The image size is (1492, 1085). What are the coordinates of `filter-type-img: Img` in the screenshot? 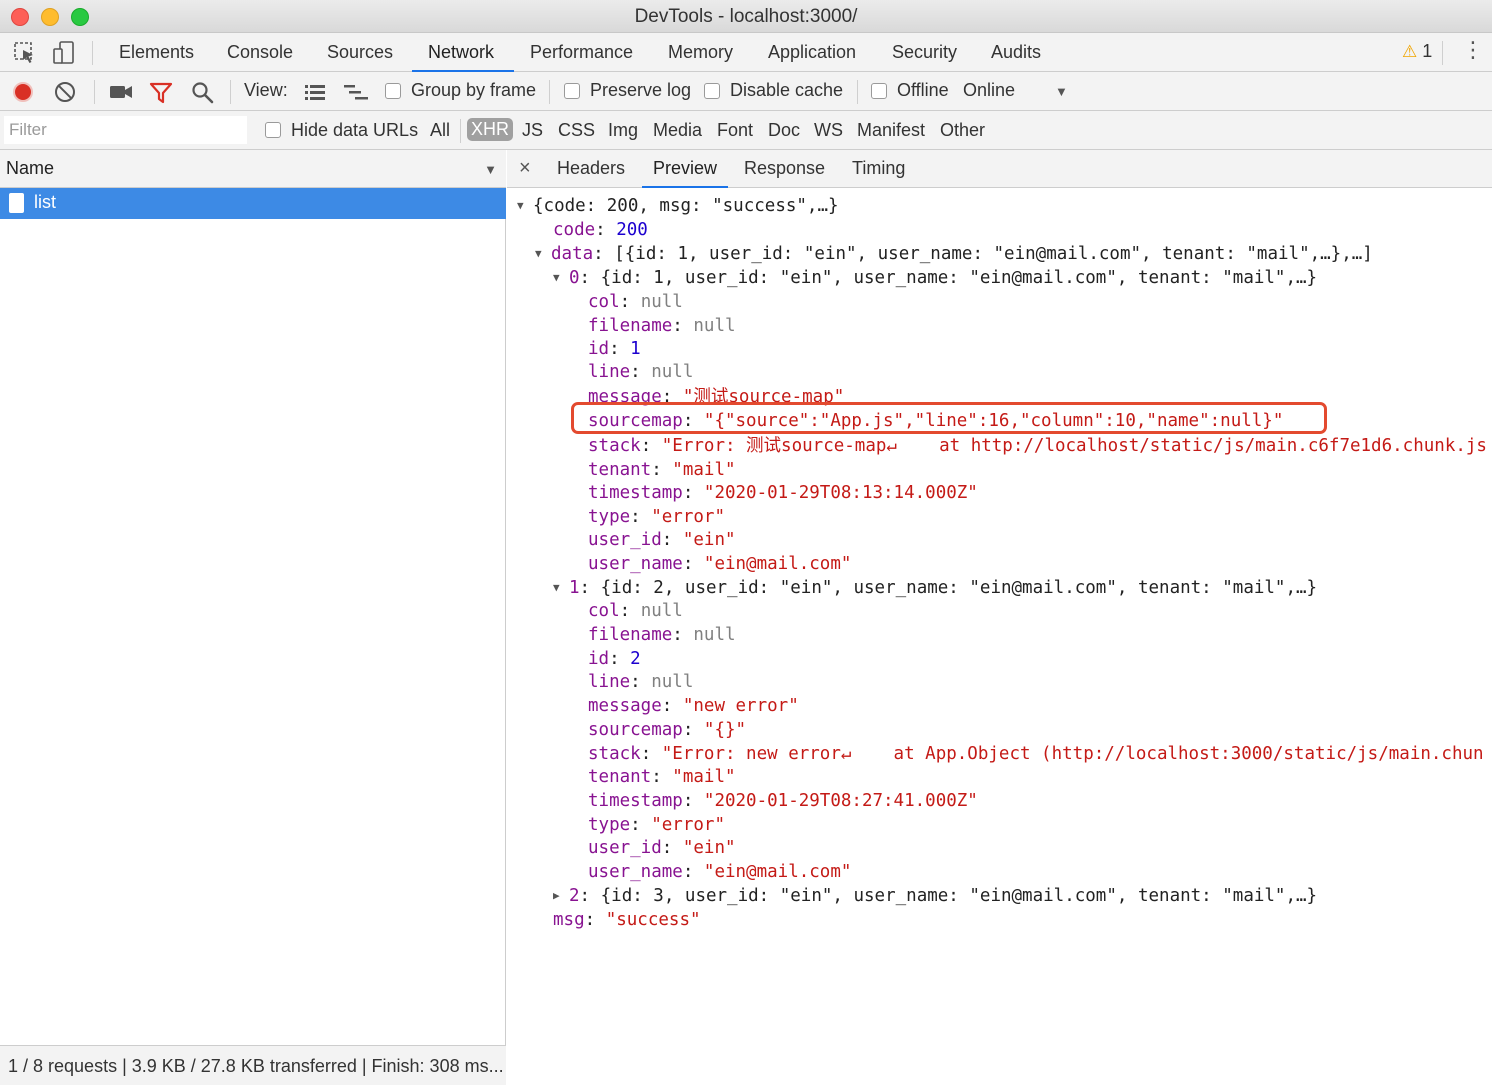 It's located at (623, 130).